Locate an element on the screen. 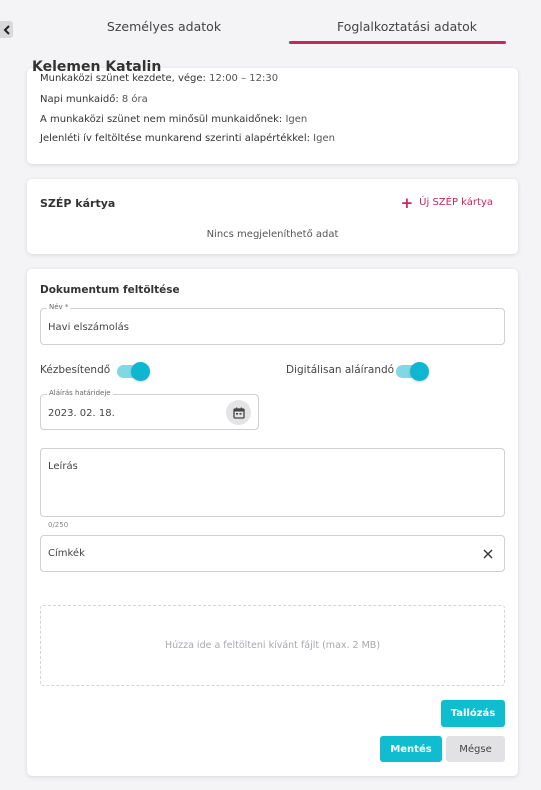 The image size is (541, 790). person-name: Kelemen Katalin is located at coordinates (97, 67).